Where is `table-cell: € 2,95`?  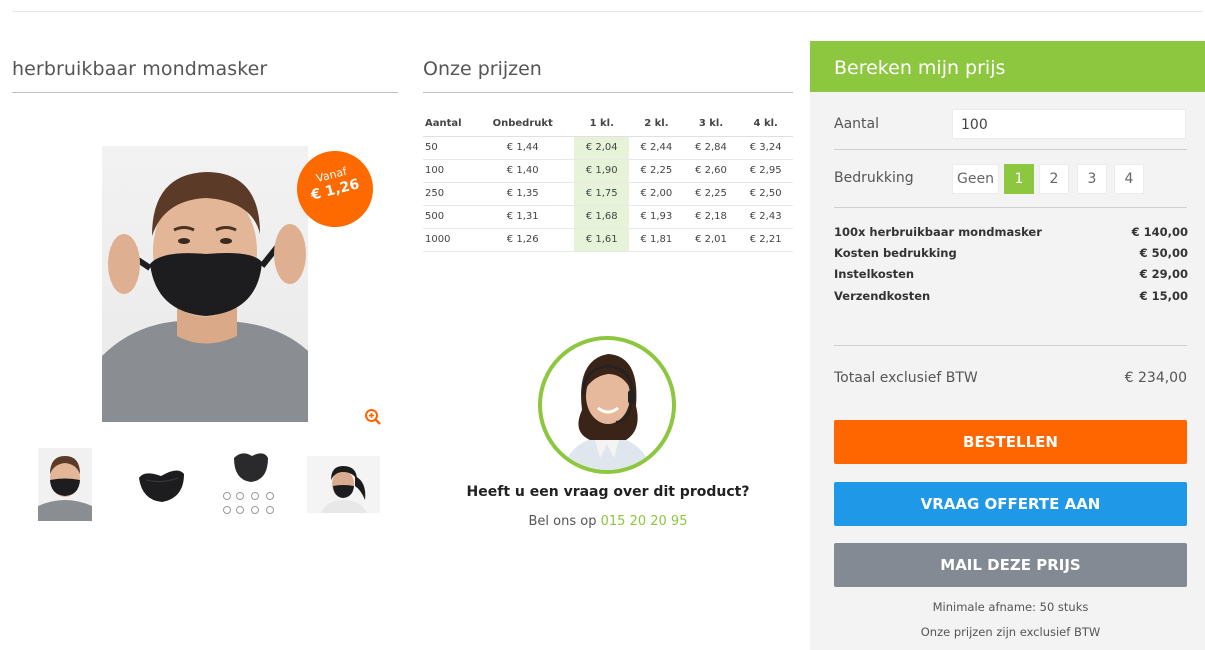
table-cell: € 2,95 is located at coordinates (765, 171).